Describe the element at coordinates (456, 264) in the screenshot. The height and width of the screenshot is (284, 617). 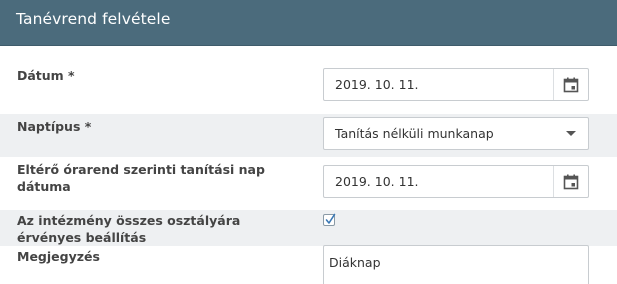
I see `note-textarea: Diáknap` at that location.